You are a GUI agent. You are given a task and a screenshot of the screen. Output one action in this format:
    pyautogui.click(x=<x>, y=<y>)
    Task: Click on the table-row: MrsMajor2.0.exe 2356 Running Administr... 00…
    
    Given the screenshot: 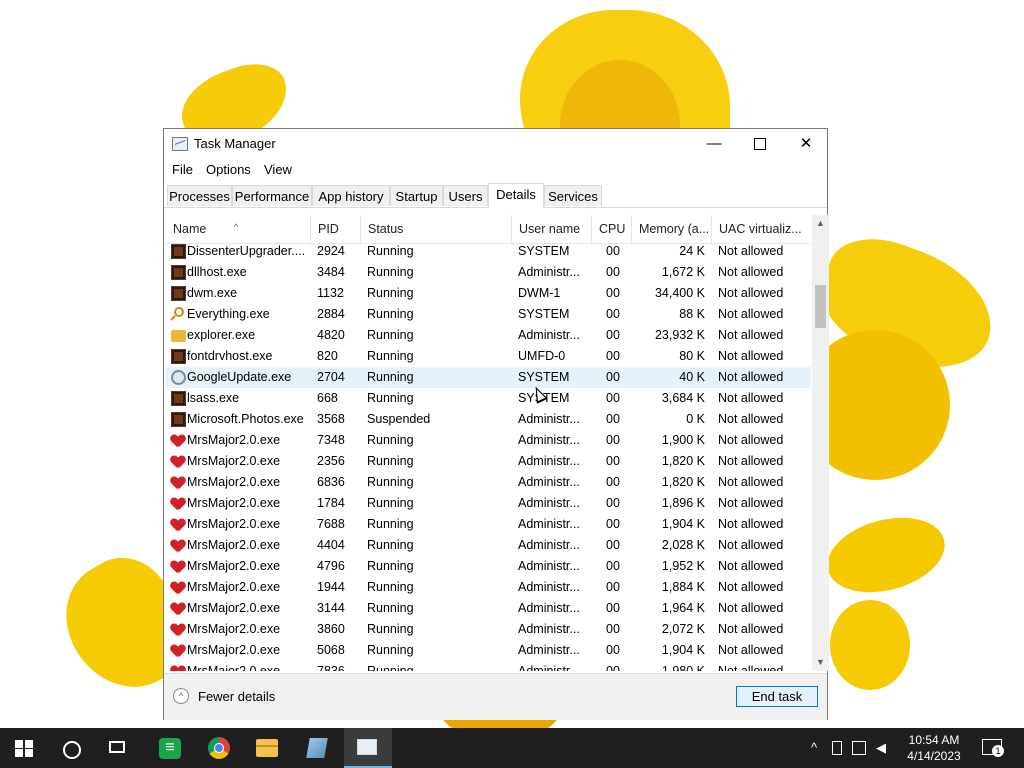 What is the action you would take?
    pyautogui.click(x=488, y=461)
    